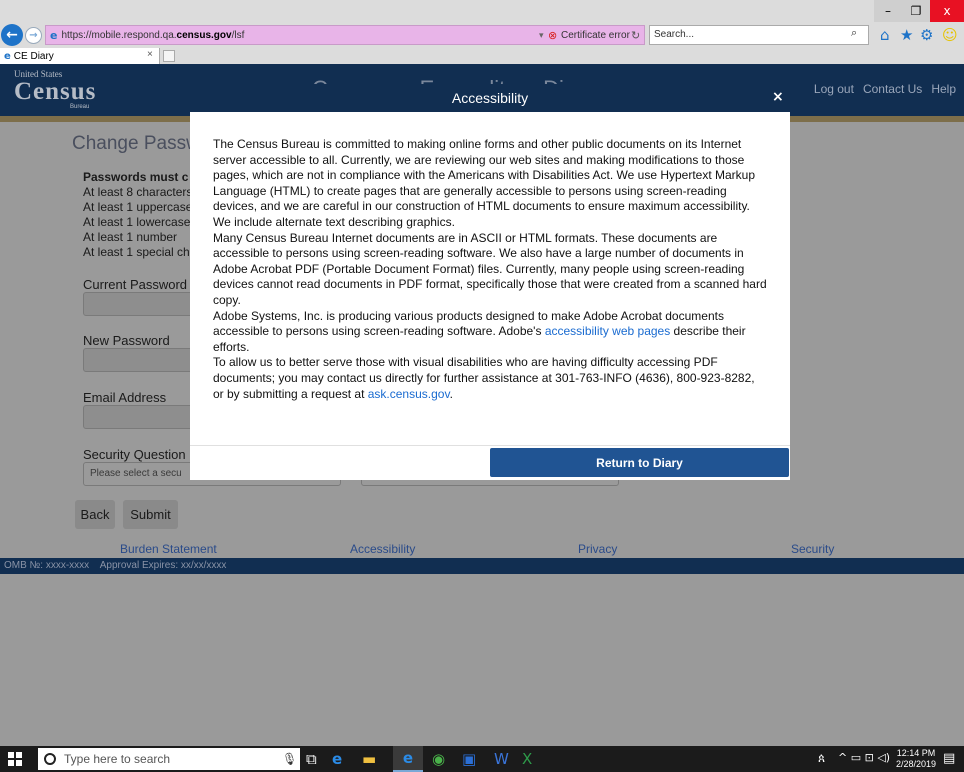 Image resolution: width=964 pixels, height=772 pixels. I want to click on clock-time: 12:14 PM, so click(916, 753).